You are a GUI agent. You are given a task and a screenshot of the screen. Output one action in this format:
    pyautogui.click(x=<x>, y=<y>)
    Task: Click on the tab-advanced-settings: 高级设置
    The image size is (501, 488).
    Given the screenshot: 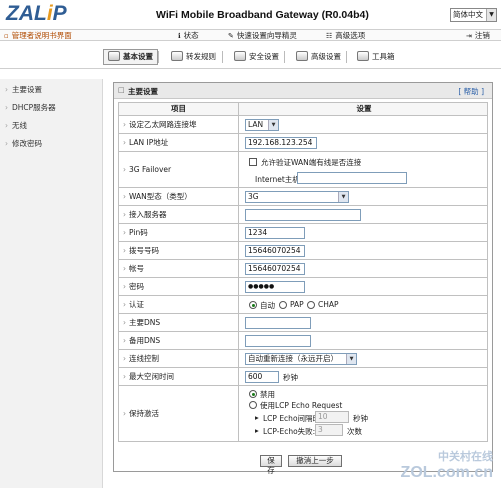 What is the action you would take?
    pyautogui.click(x=318, y=57)
    